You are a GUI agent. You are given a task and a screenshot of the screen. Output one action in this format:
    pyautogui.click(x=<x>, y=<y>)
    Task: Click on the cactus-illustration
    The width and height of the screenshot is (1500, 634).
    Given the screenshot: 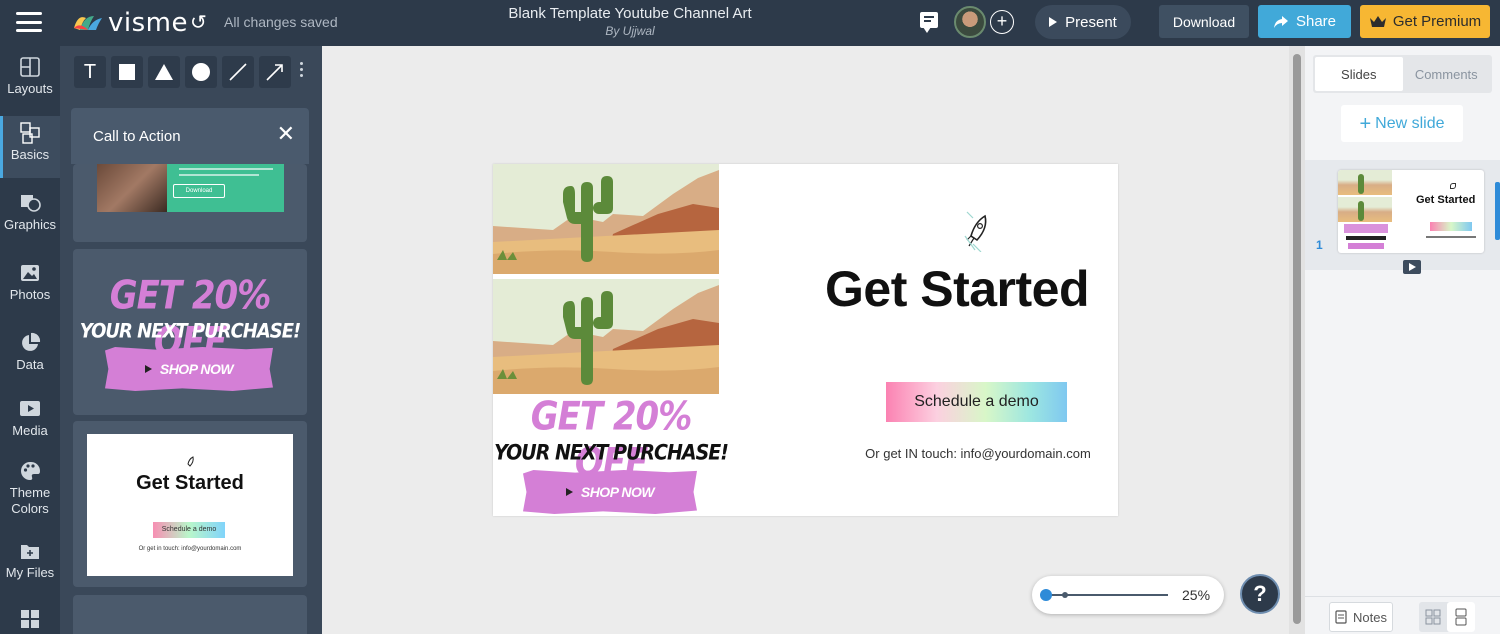 What is the action you would take?
    pyautogui.click(x=606, y=336)
    